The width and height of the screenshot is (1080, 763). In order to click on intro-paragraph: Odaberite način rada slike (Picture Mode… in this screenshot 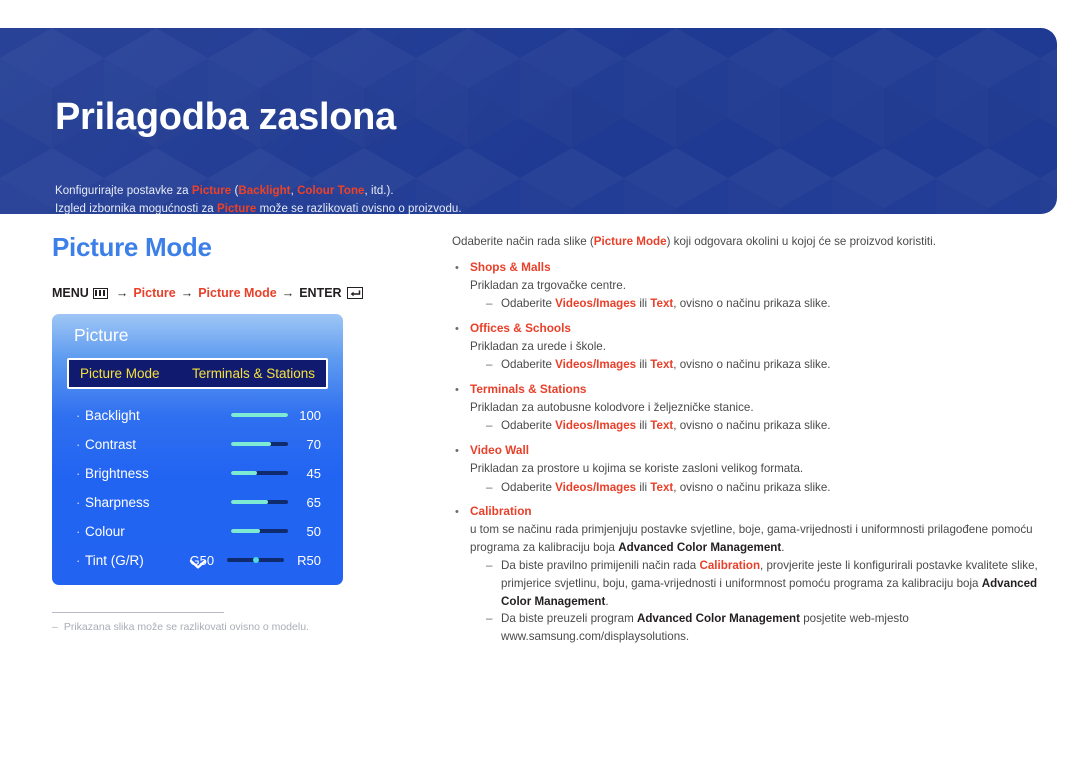, I will do `click(750, 242)`.